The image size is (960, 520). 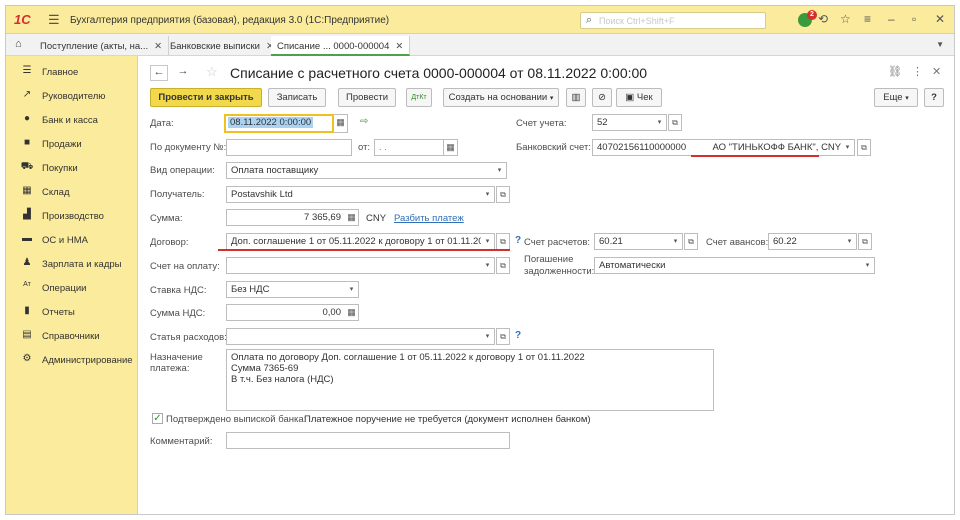 I want to click on sidebar-item-salary: ♟ Зарплата и кадры, so click(x=72, y=265).